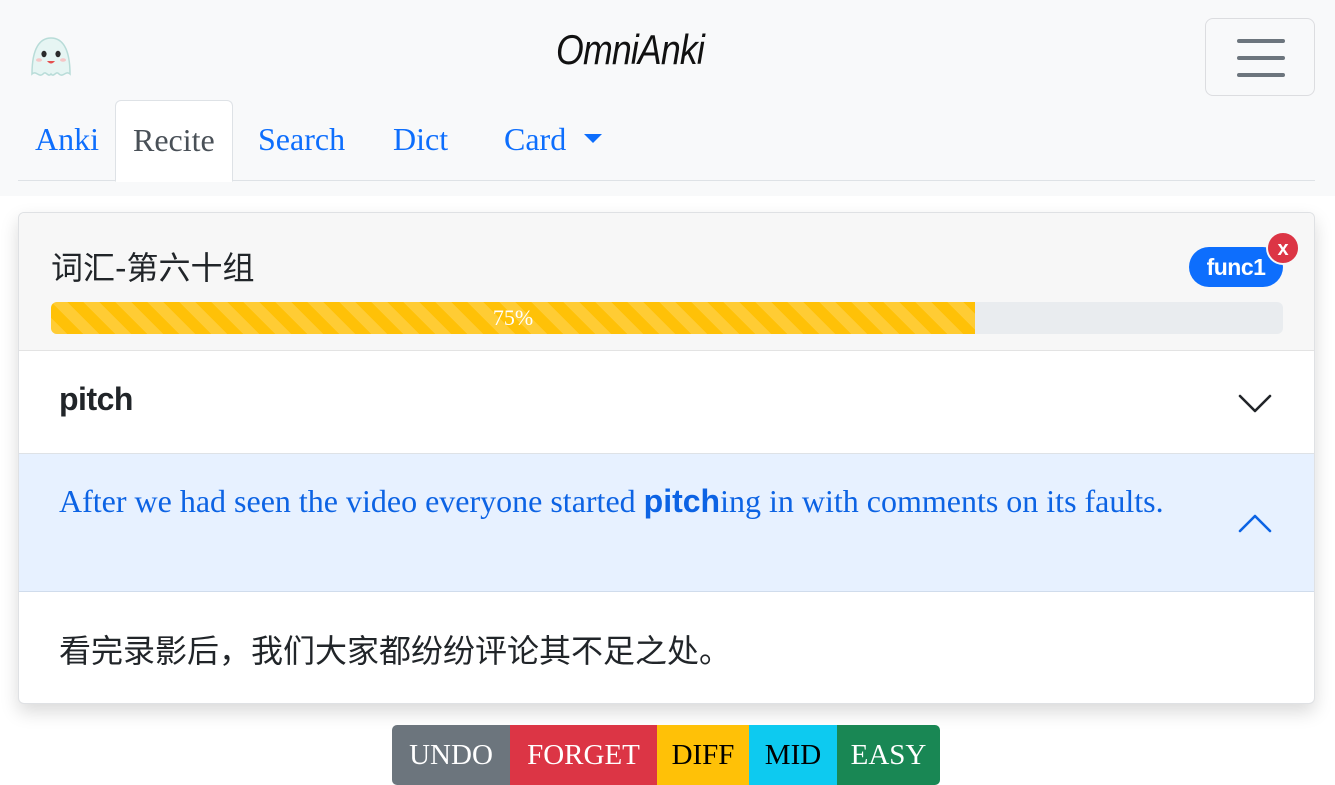 Image resolution: width=1335 pixels, height=785 pixels. I want to click on tab-anki: Anki, so click(67, 140).